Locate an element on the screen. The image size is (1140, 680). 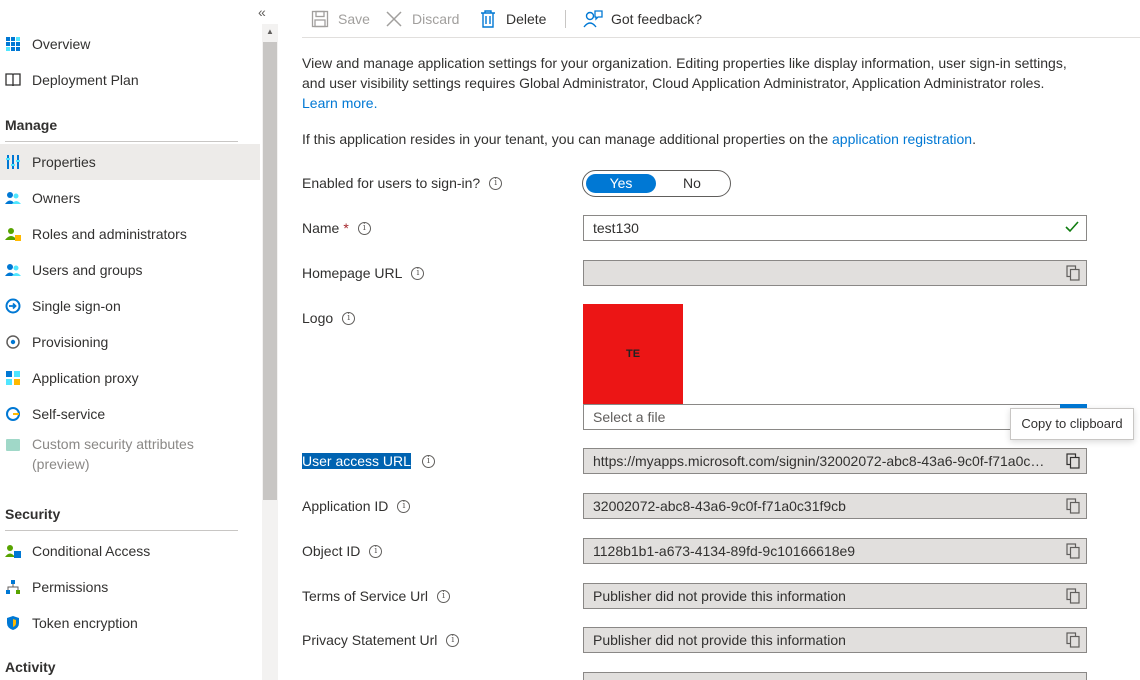
nav-item-sso: Single sign-on is located at coordinates (130, 306).